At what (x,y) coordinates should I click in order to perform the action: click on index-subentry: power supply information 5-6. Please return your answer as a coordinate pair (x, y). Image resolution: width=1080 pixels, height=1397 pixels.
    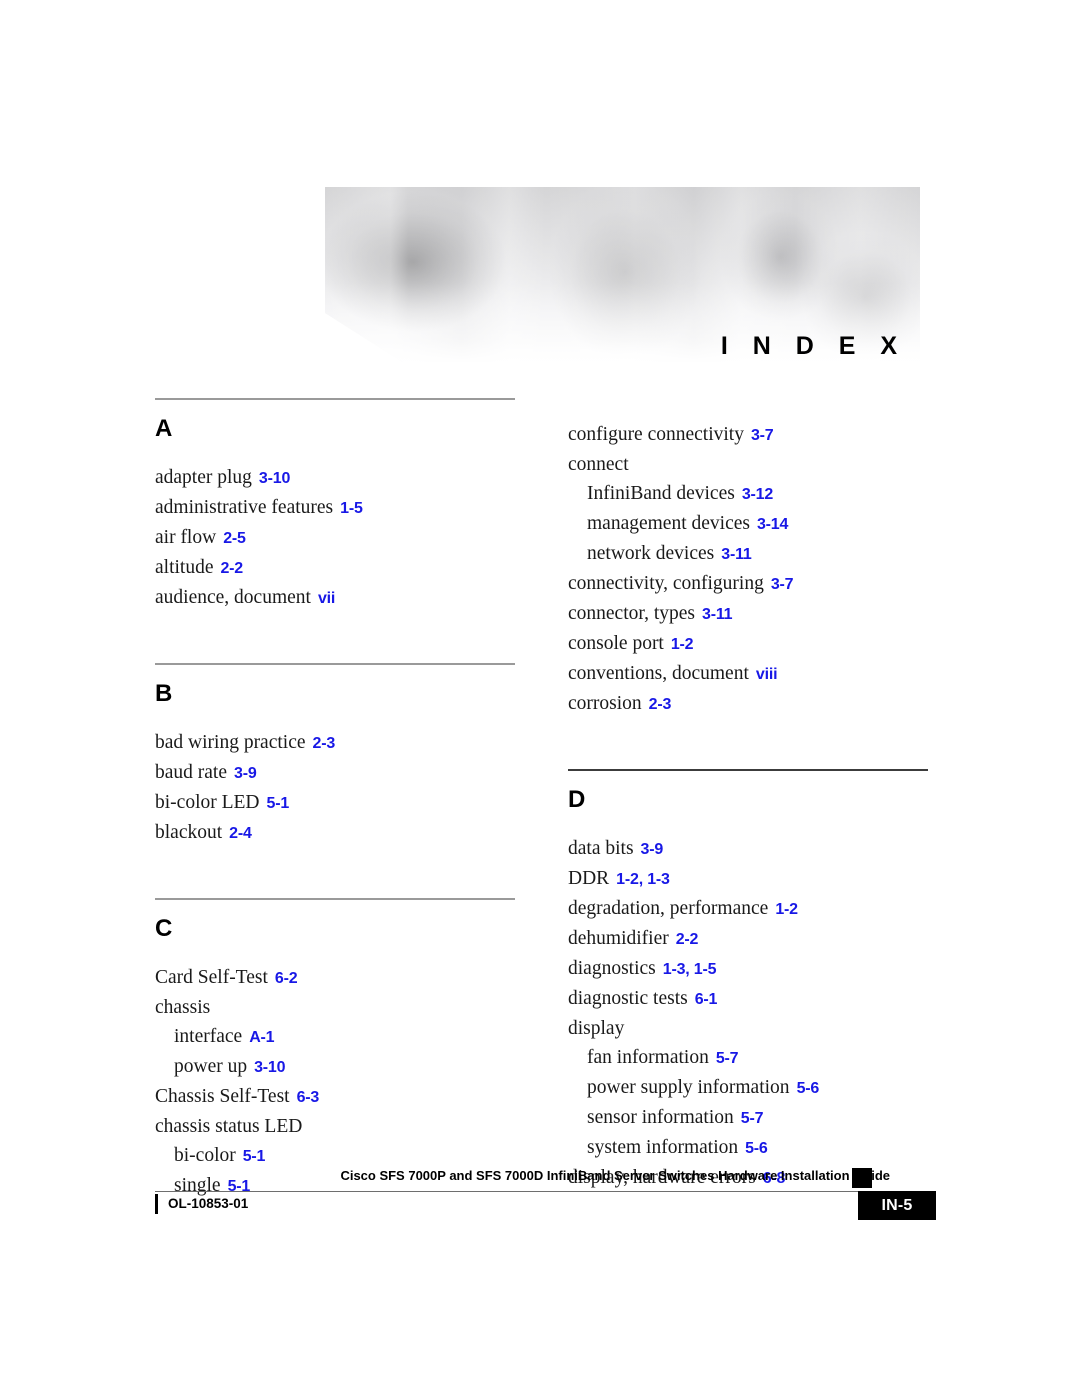
    Looking at the image, I should click on (748, 1088).